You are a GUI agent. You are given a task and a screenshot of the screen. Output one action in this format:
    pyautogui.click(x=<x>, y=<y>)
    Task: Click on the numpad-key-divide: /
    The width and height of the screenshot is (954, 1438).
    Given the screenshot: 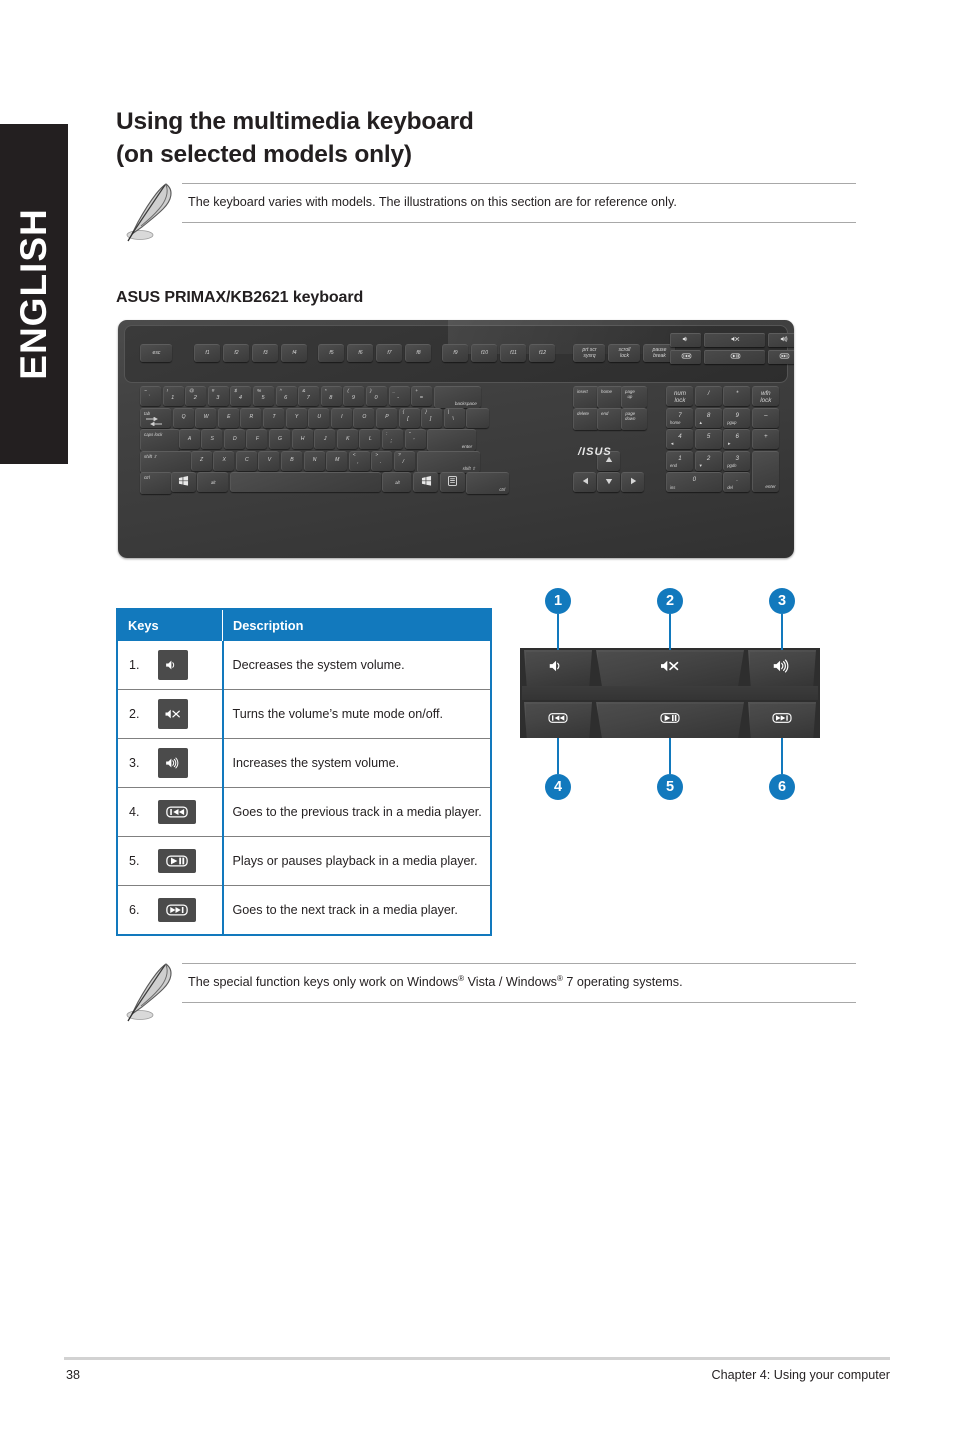 What is the action you would take?
    pyautogui.click(x=708, y=396)
    